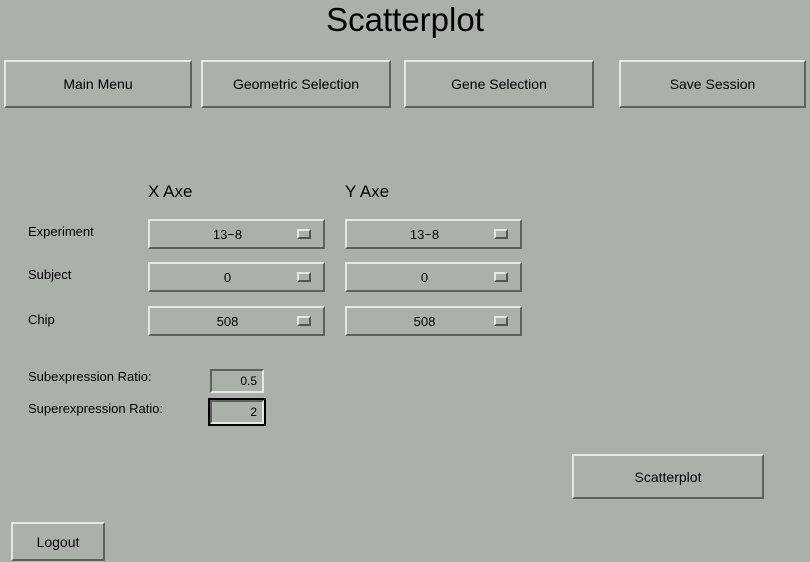 Image resolution: width=810 pixels, height=562 pixels. Describe the element at coordinates (61, 231) in the screenshot. I see `experiment-row-label: Experiment` at that location.